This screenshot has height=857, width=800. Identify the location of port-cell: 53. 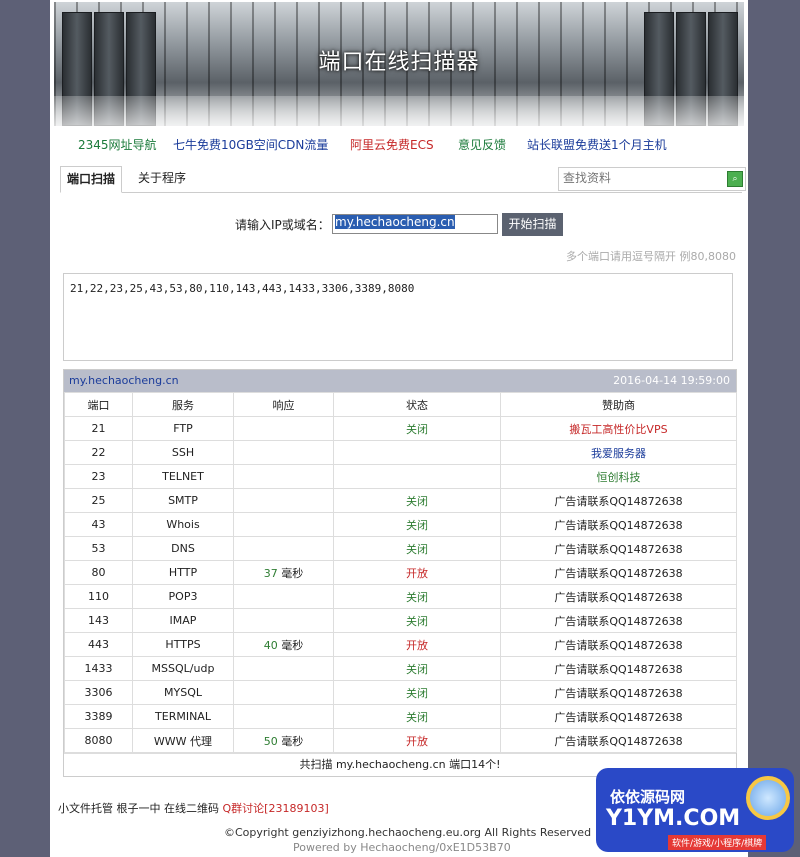
(98, 548).